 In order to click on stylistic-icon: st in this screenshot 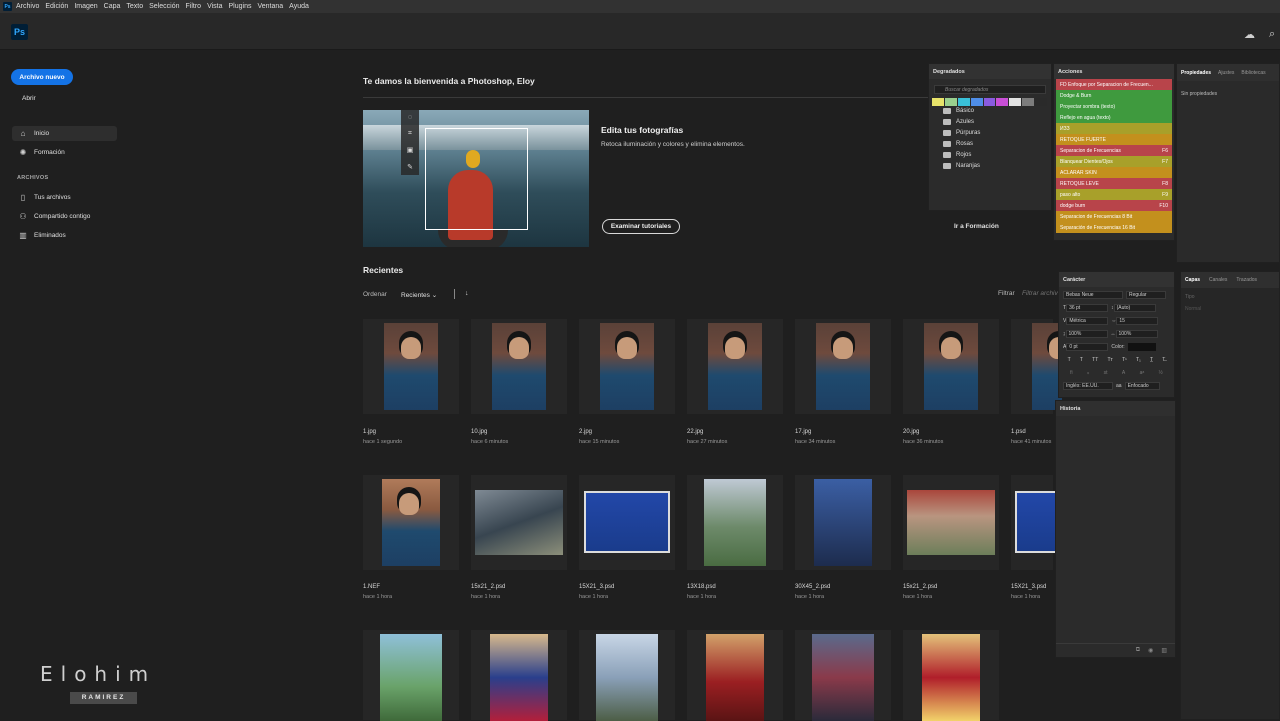, I will do `click(1106, 373)`.